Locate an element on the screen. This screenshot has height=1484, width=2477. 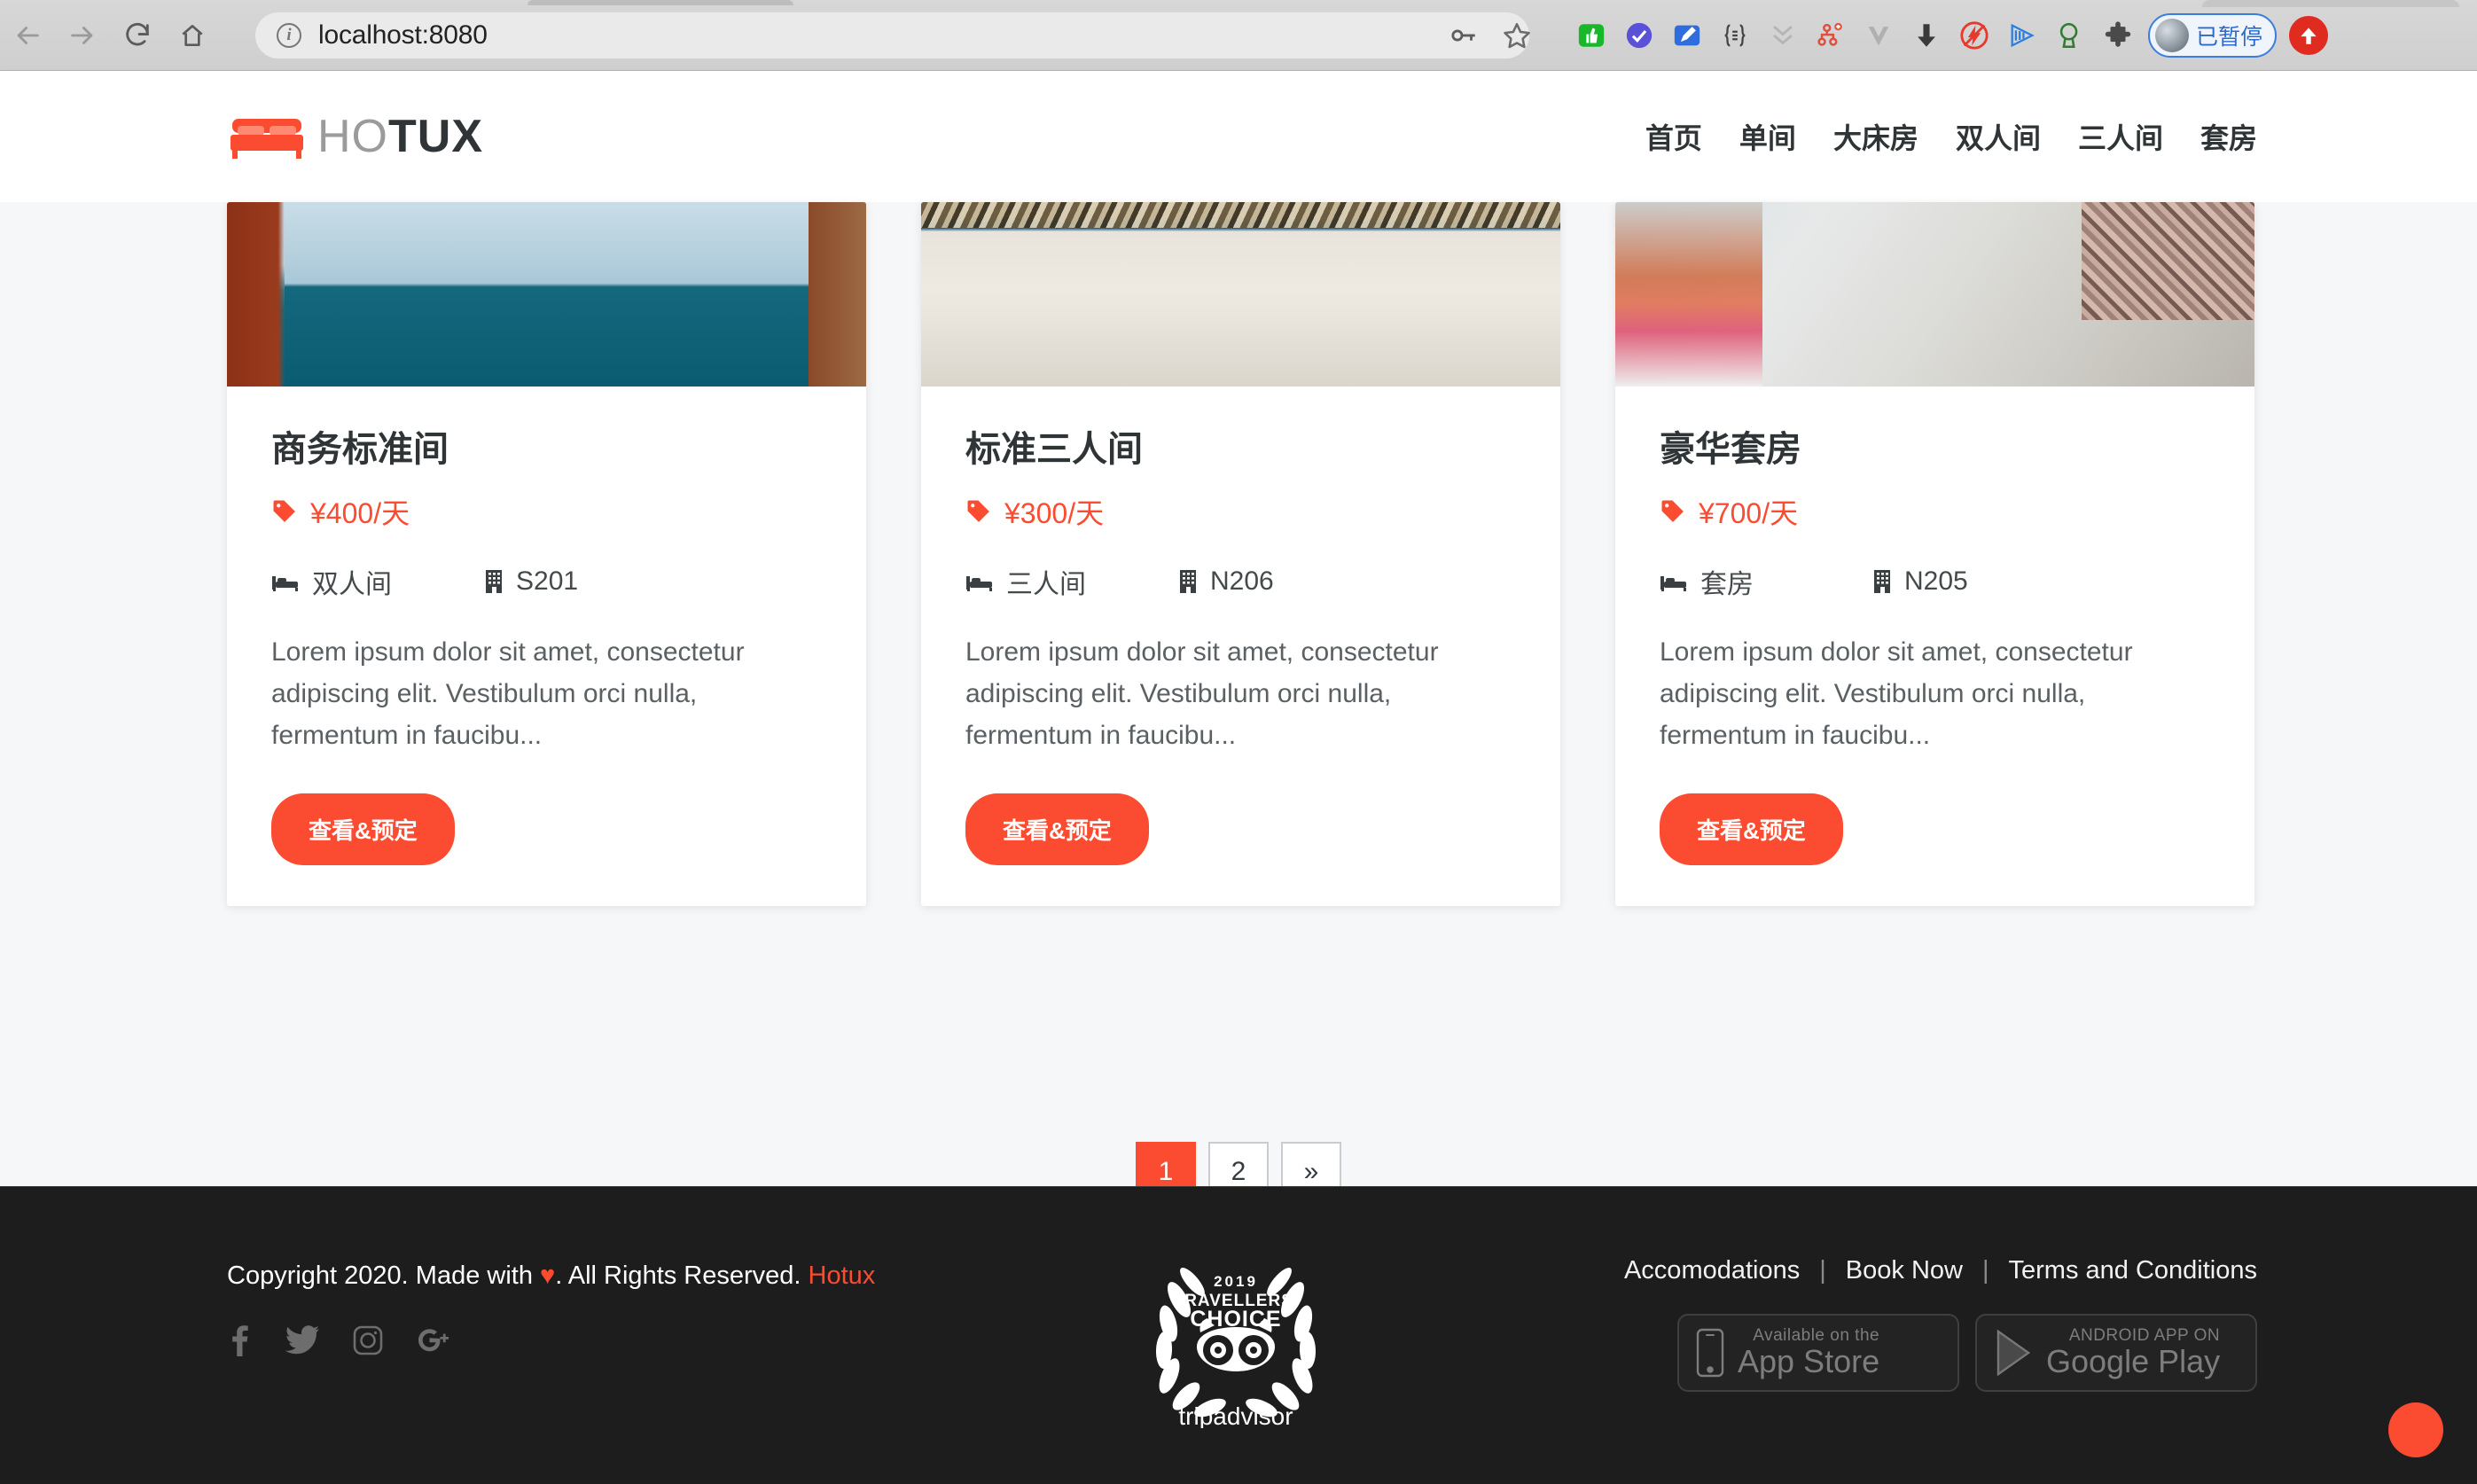
nav-item-home: 首页 is located at coordinates (1674, 136).